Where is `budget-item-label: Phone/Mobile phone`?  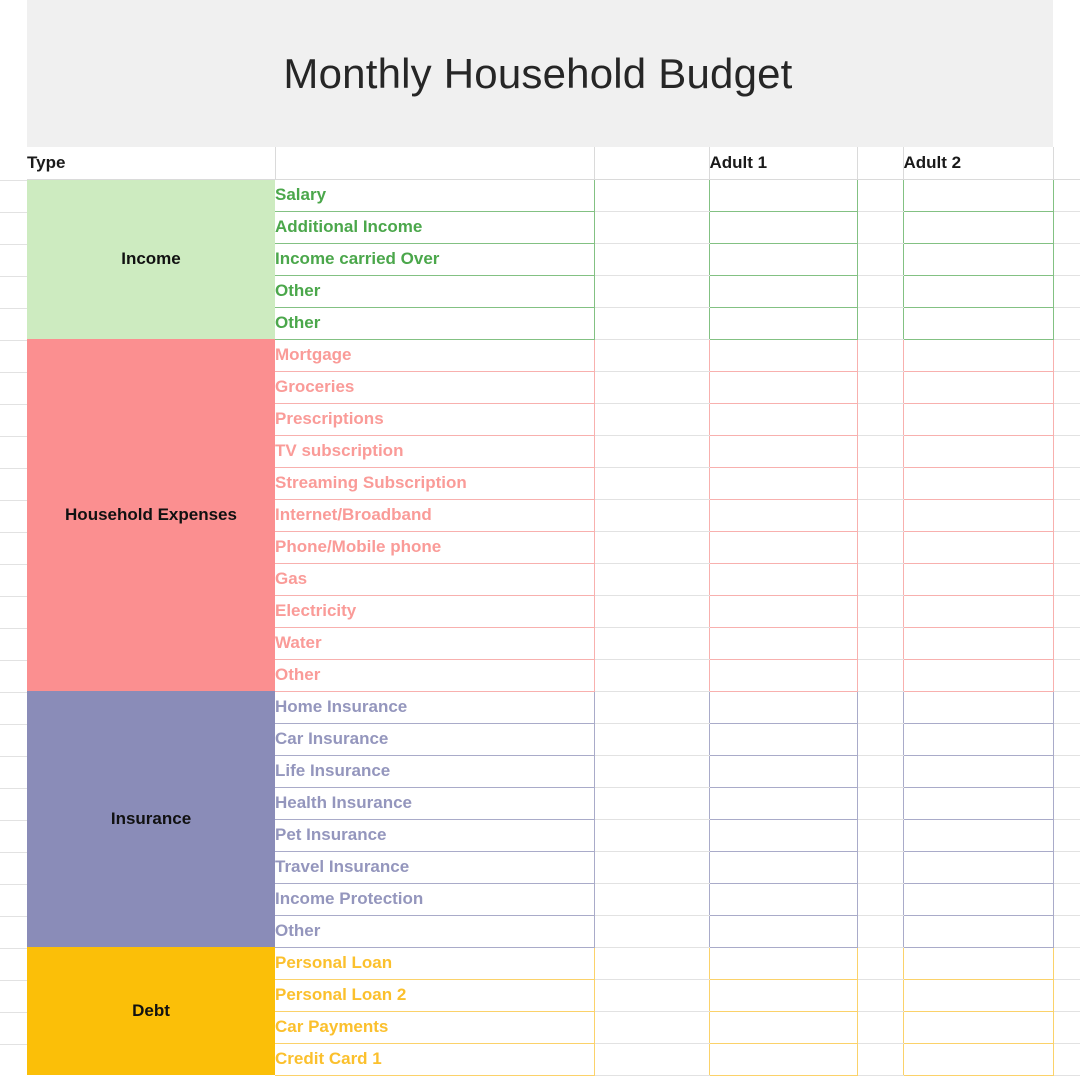 budget-item-label: Phone/Mobile phone is located at coordinates (435, 547).